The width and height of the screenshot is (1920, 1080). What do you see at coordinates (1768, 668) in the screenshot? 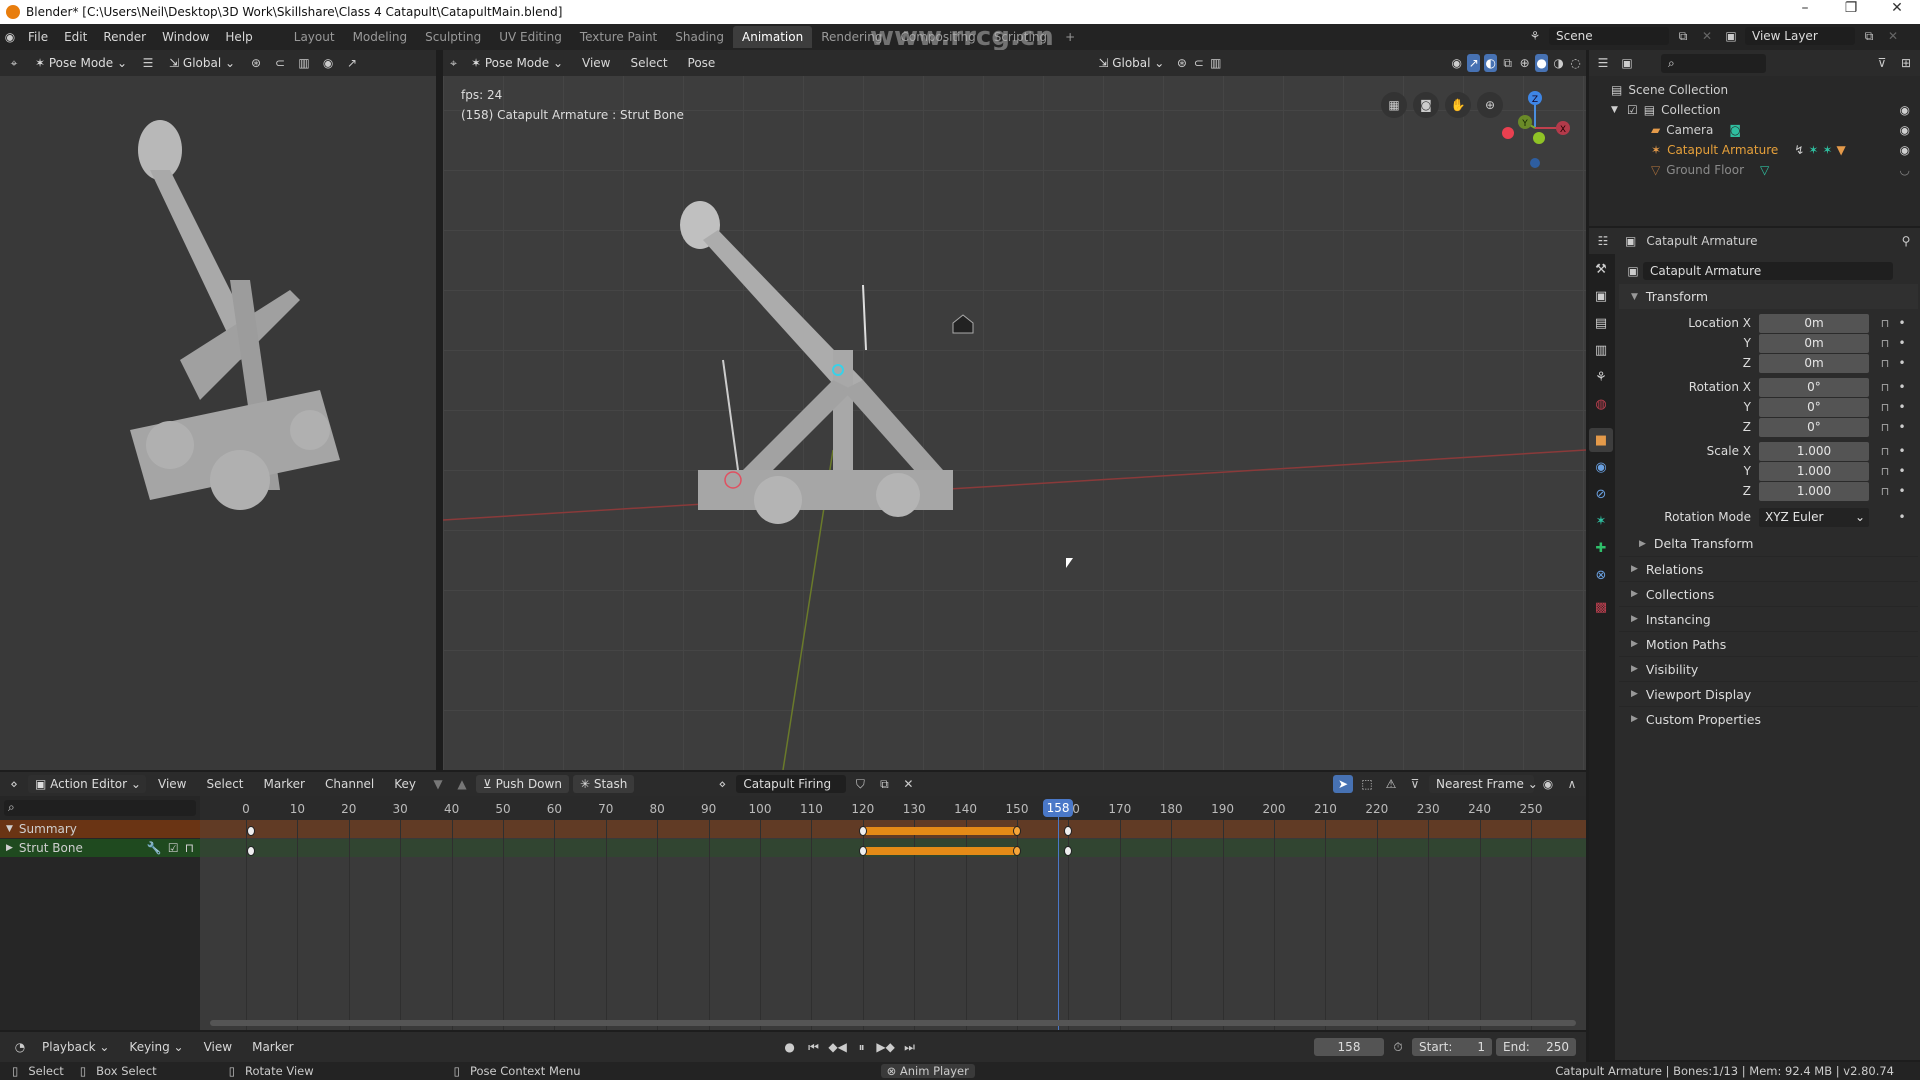
I see `section-visibility: ▶ Visibility` at bounding box center [1768, 668].